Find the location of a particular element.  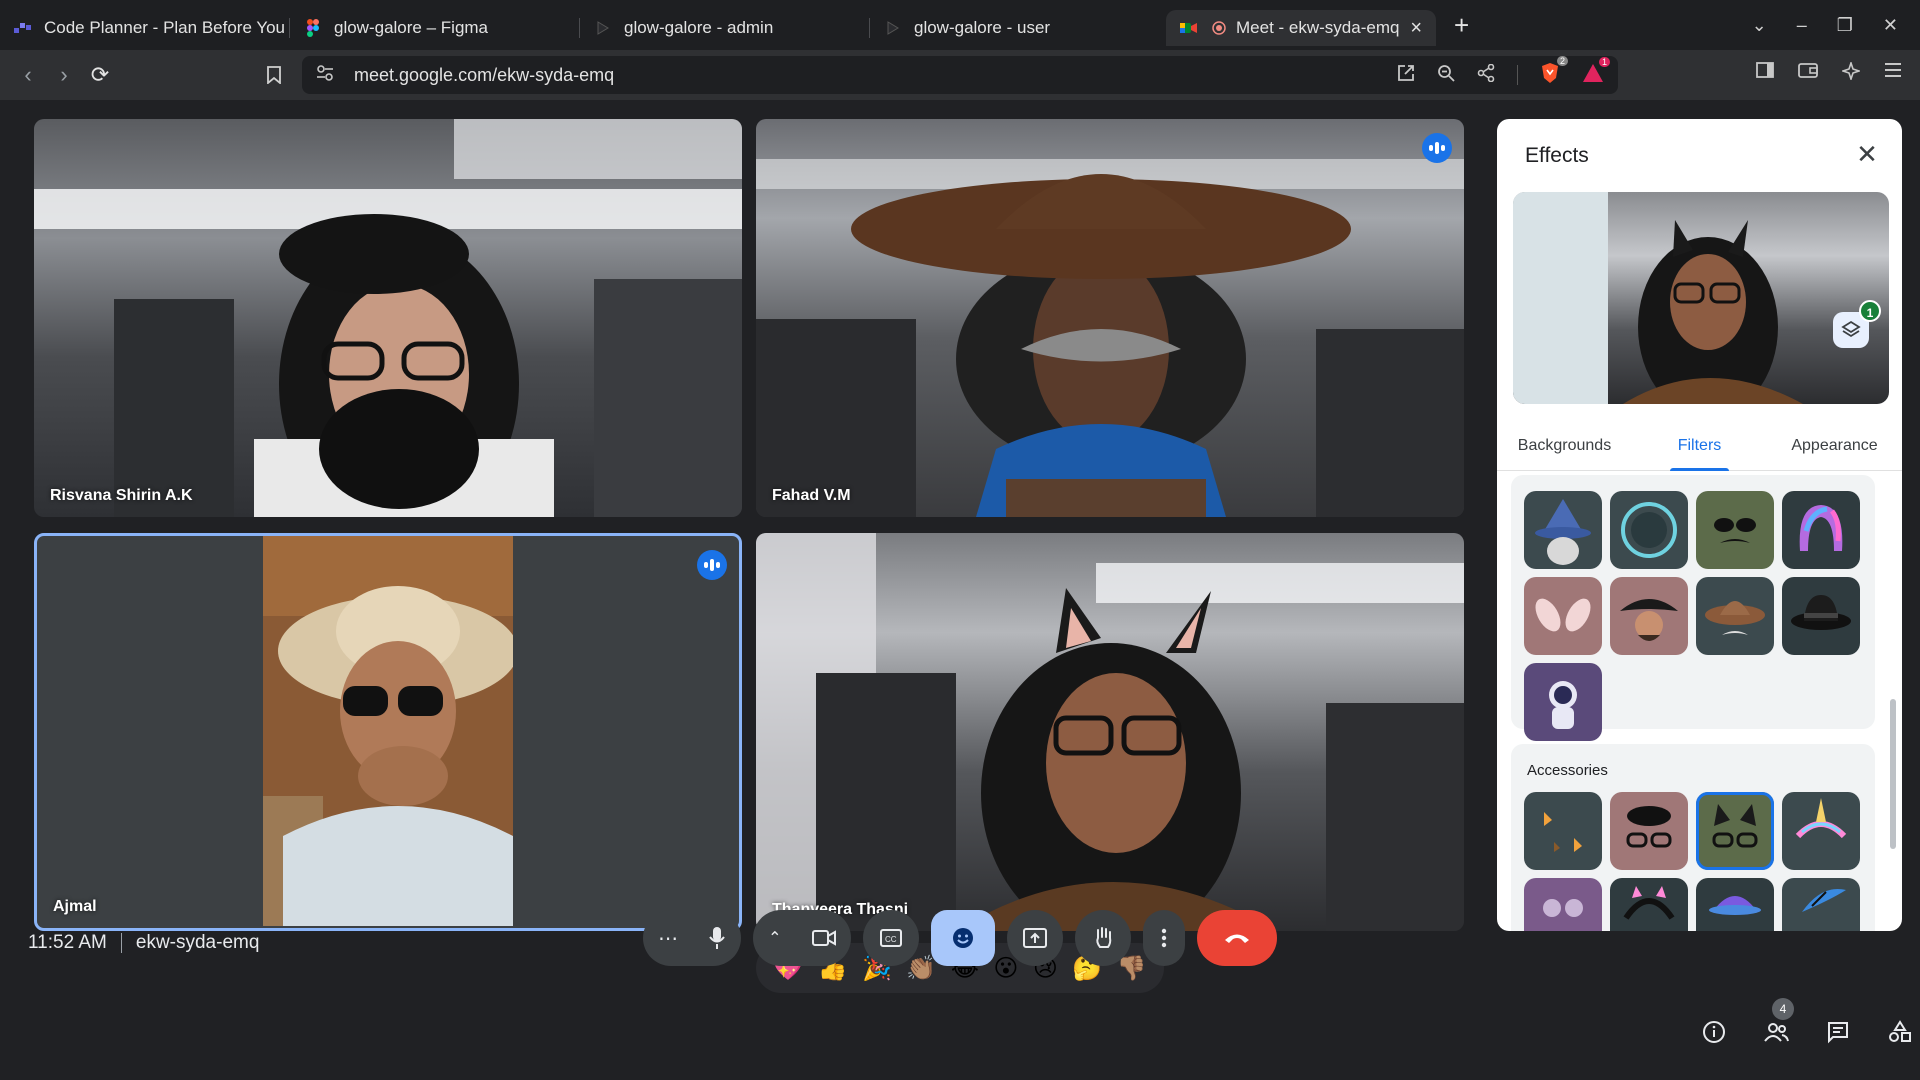

beret-glasses-icon is located at coordinates (1649, 827).